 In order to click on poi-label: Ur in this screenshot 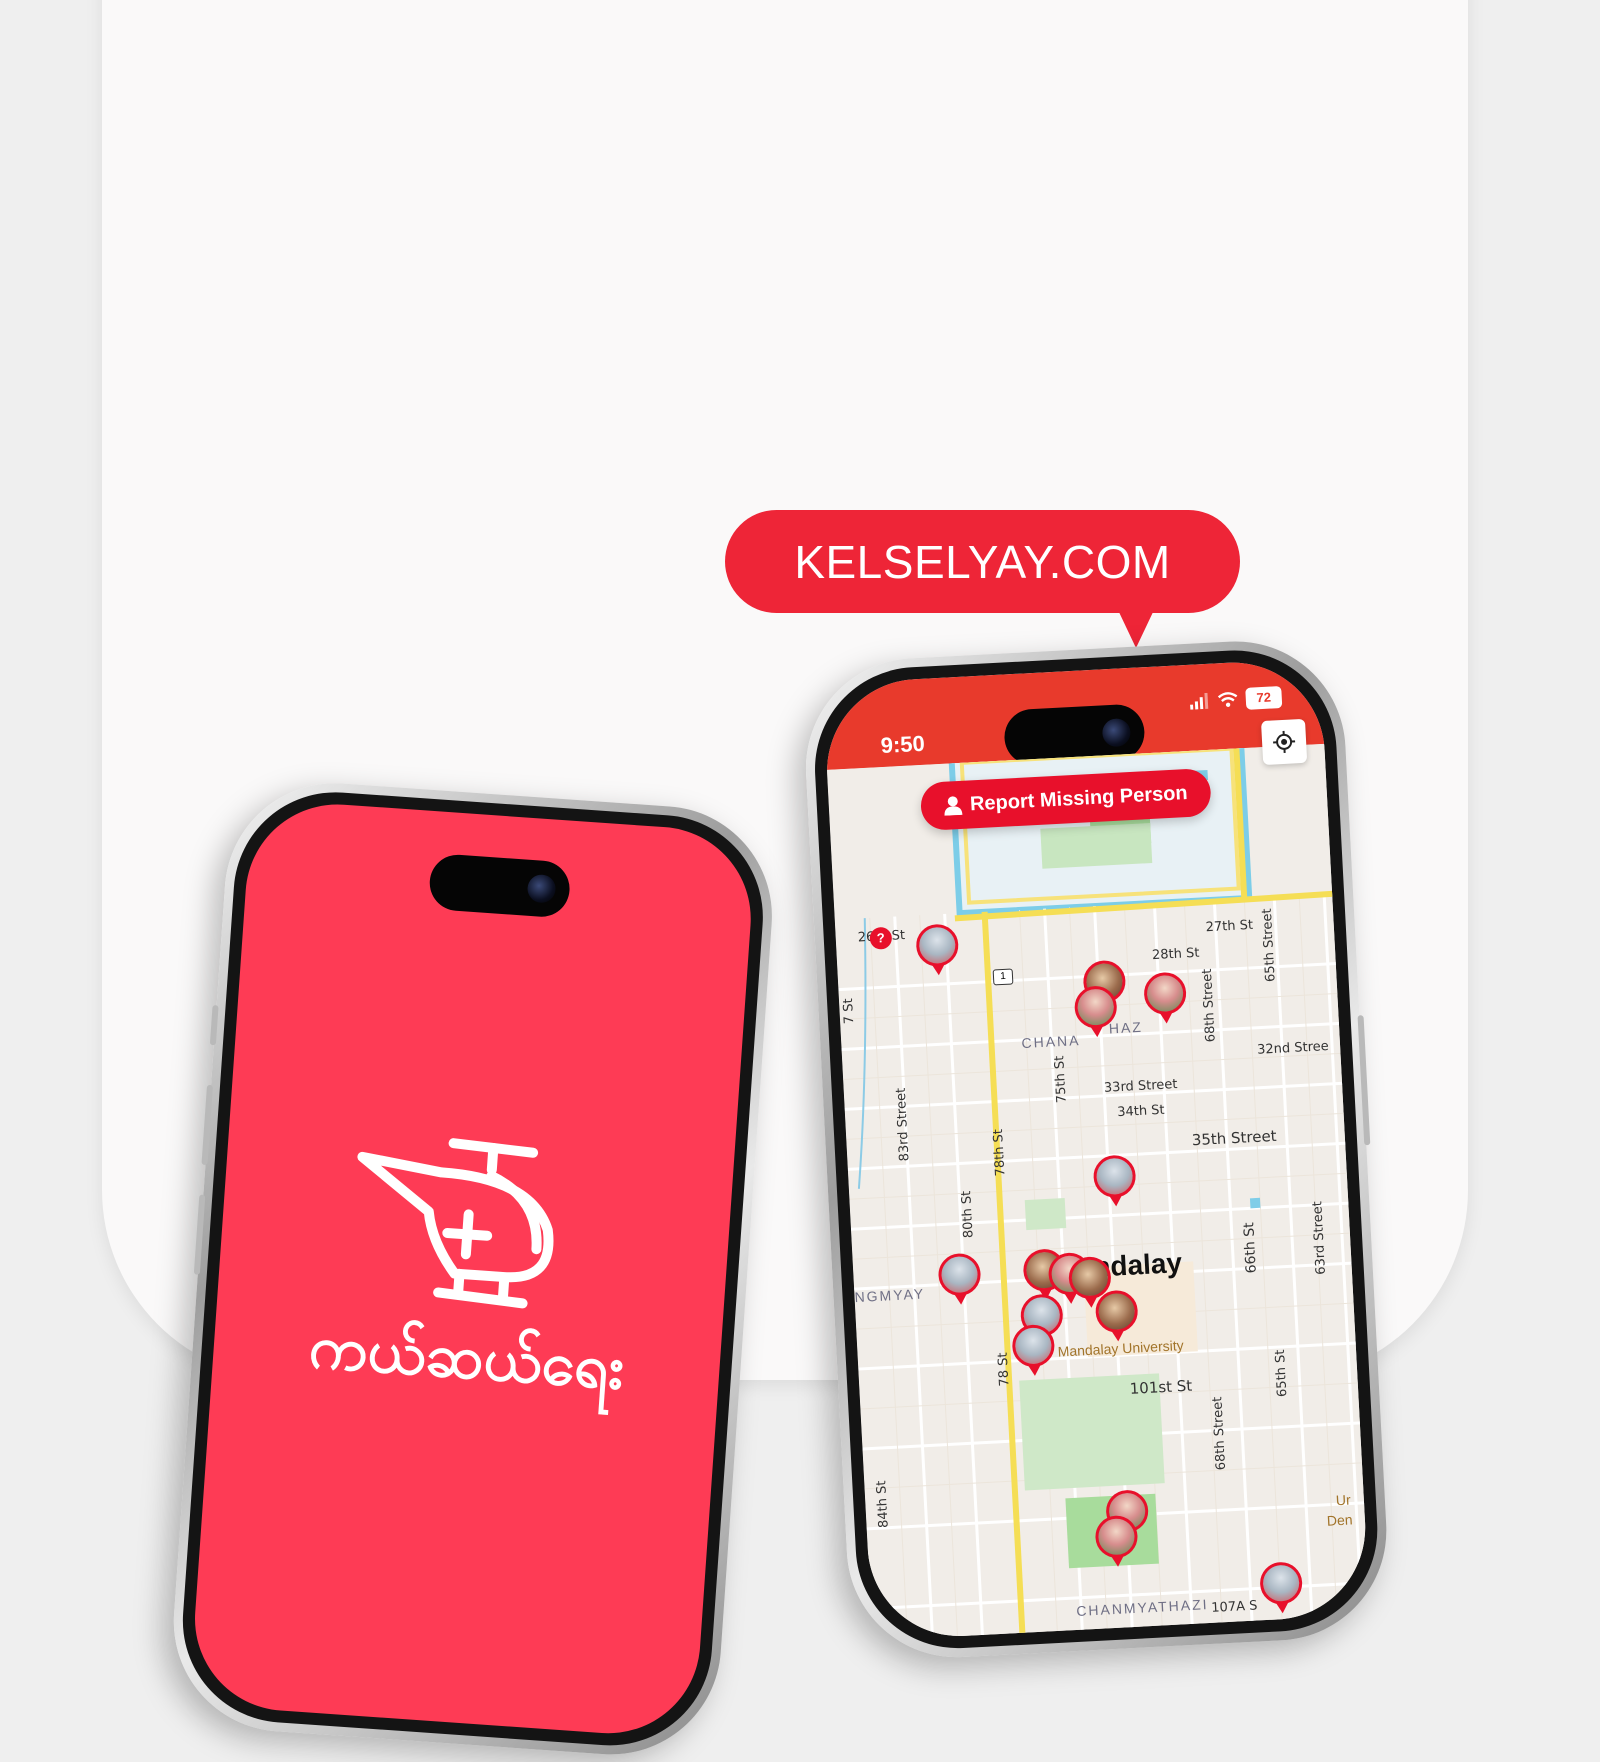, I will do `click(1343, 1499)`.